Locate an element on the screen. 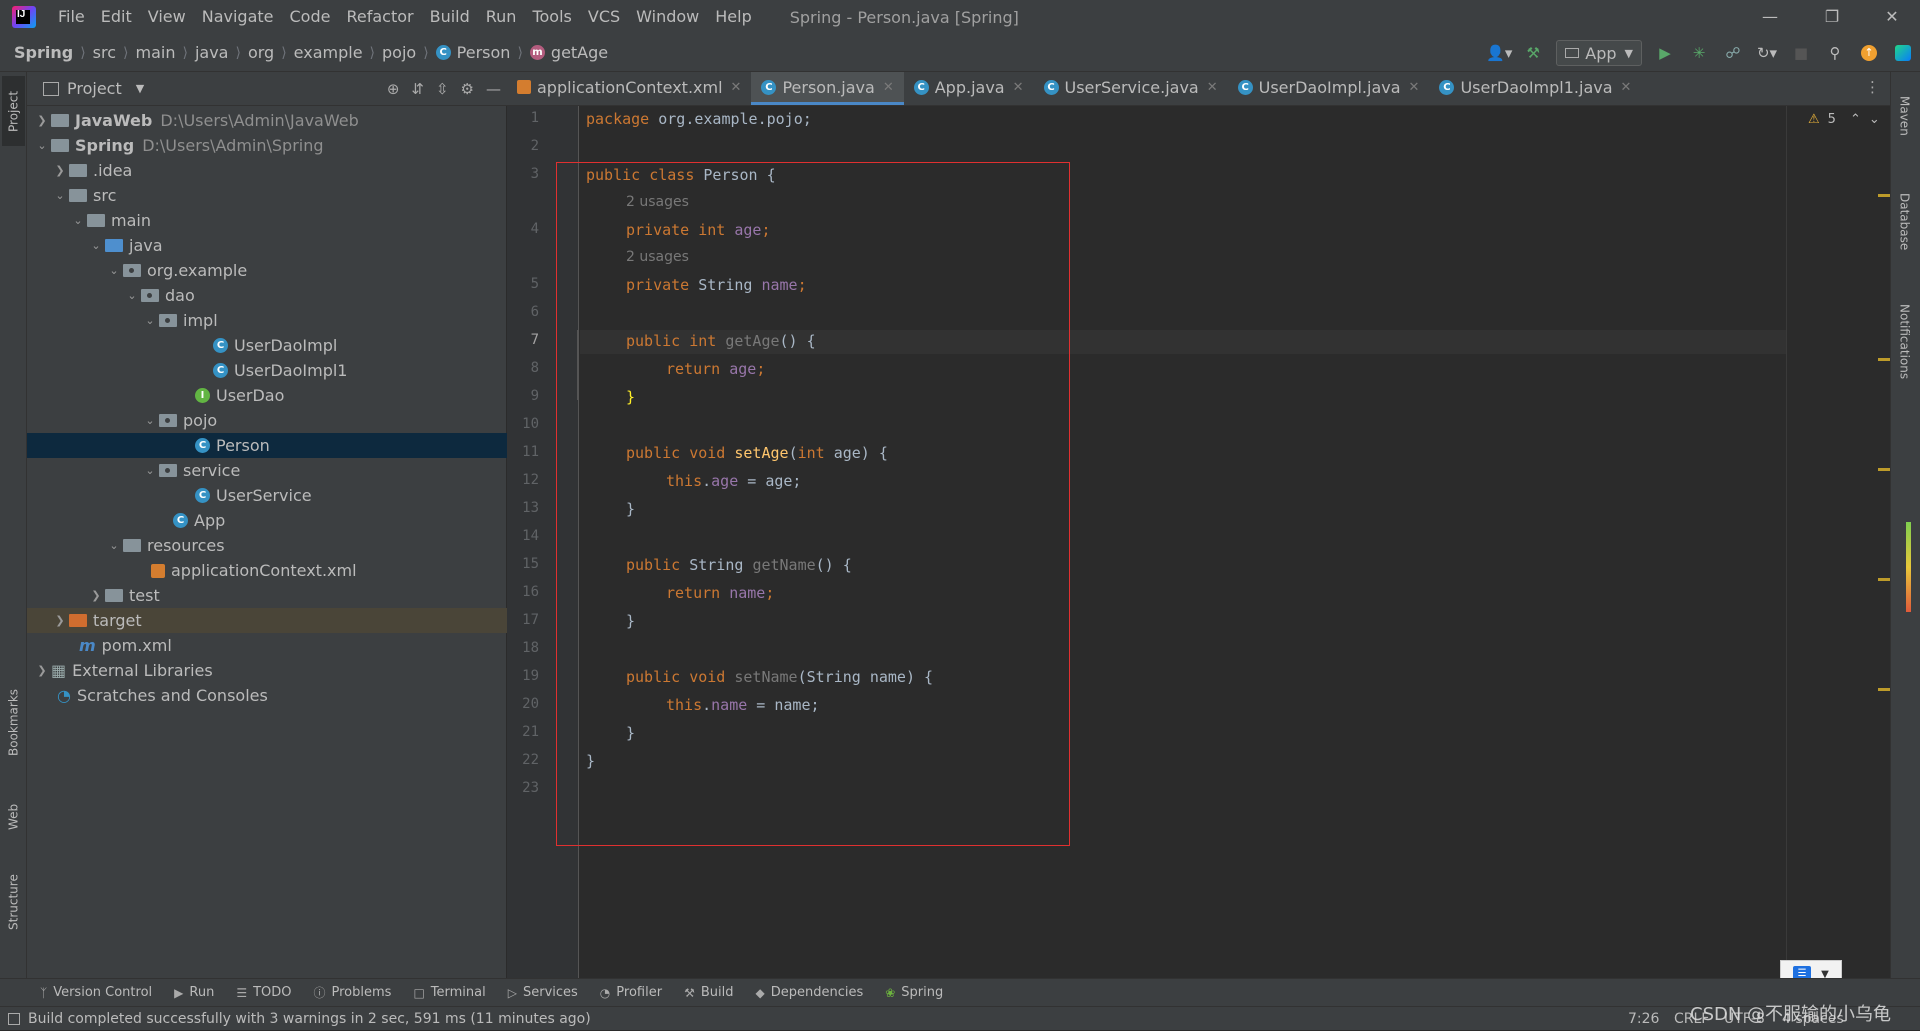 The height and width of the screenshot is (1031, 1920). tool-tab-structure: Structure is located at coordinates (13, 902).